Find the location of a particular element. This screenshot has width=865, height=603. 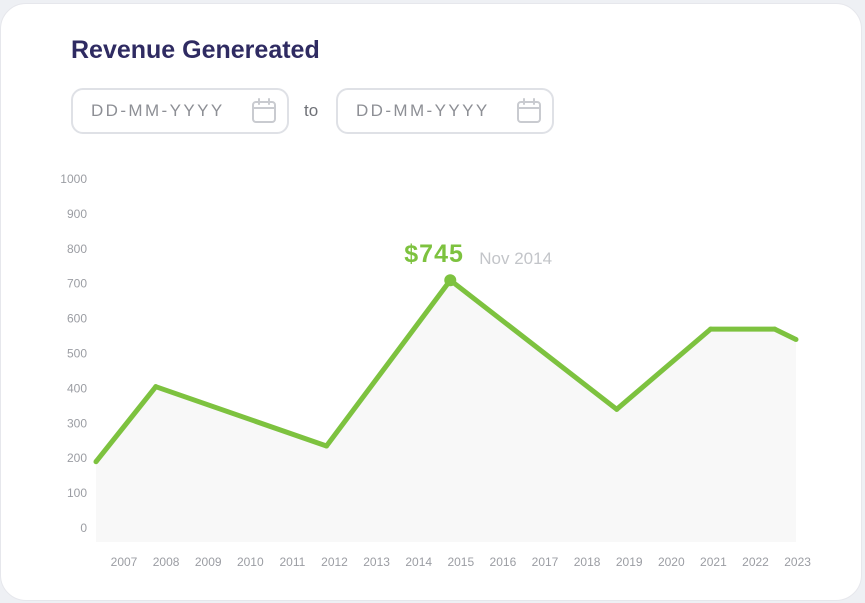

y-tick-label: 300 is located at coordinates (77, 423).